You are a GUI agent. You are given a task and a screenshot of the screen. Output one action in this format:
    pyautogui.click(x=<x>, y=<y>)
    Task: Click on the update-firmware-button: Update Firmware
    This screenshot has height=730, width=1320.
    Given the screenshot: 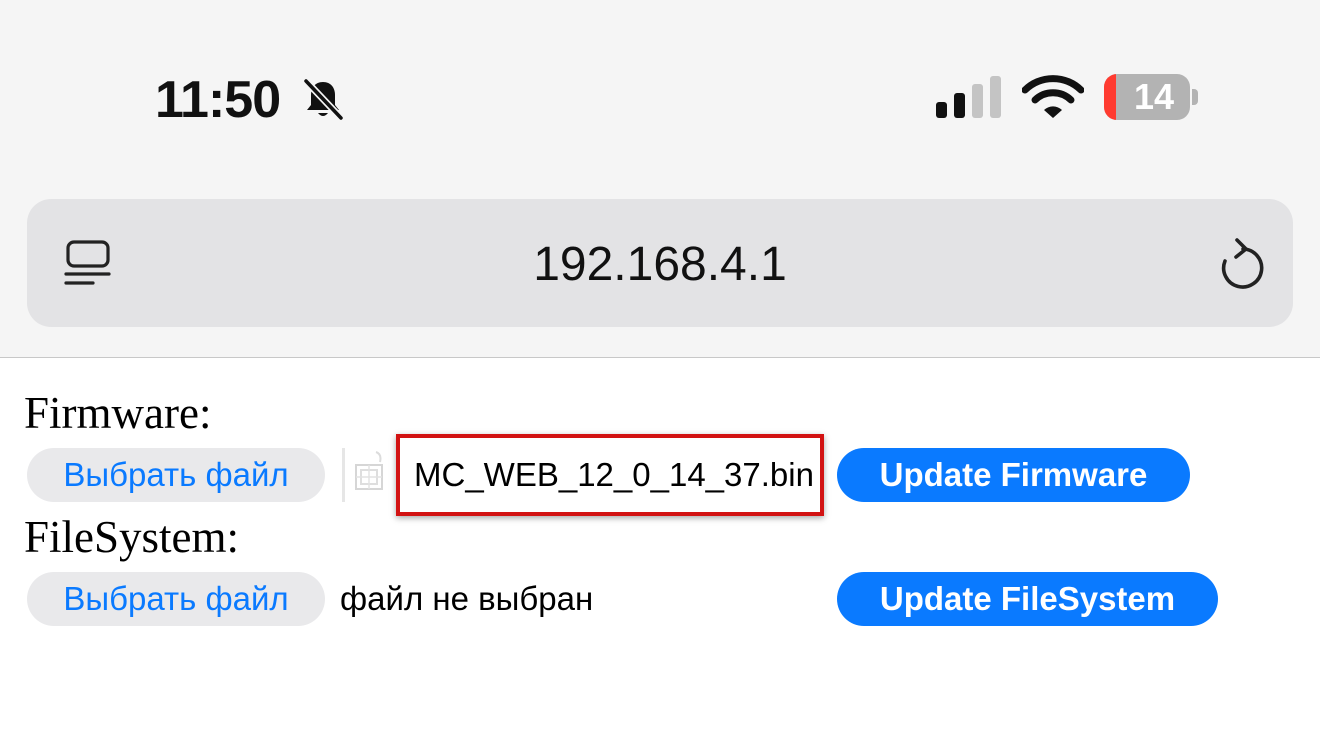 What is the action you would take?
    pyautogui.click(x=1013, y=475)
    